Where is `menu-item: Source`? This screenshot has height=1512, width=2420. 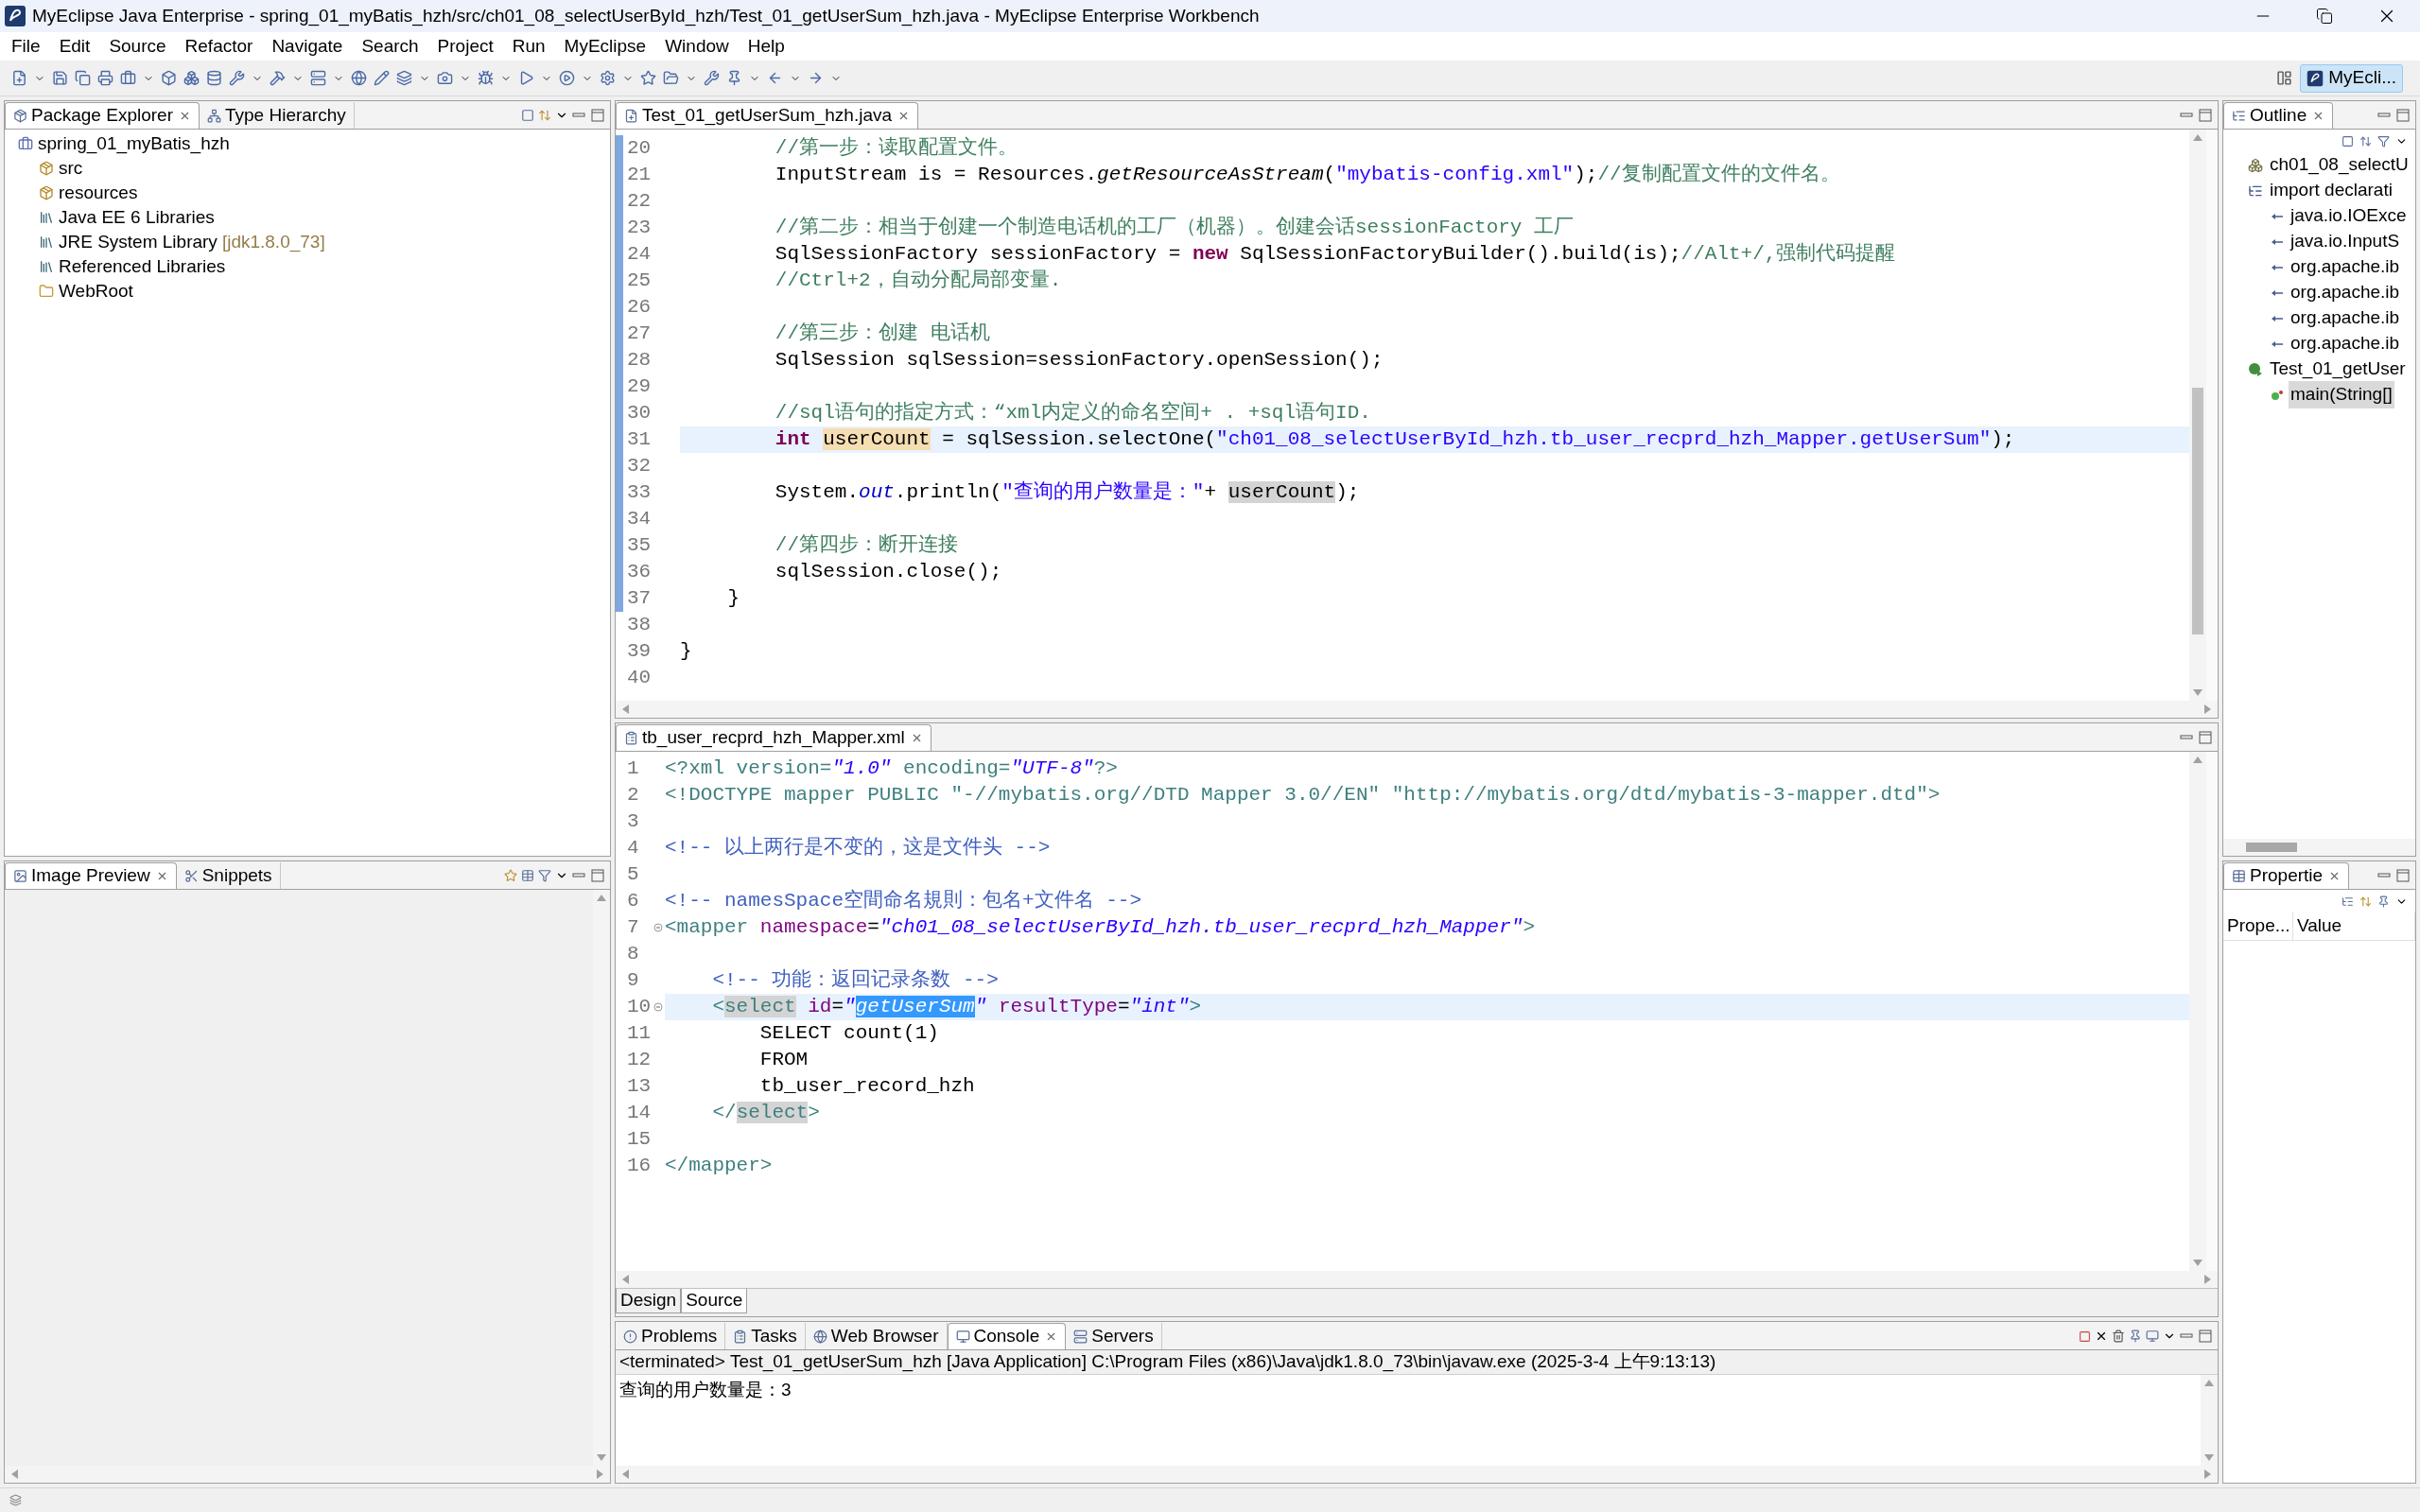 menu-item: Source is located at coordinates (138, 46).